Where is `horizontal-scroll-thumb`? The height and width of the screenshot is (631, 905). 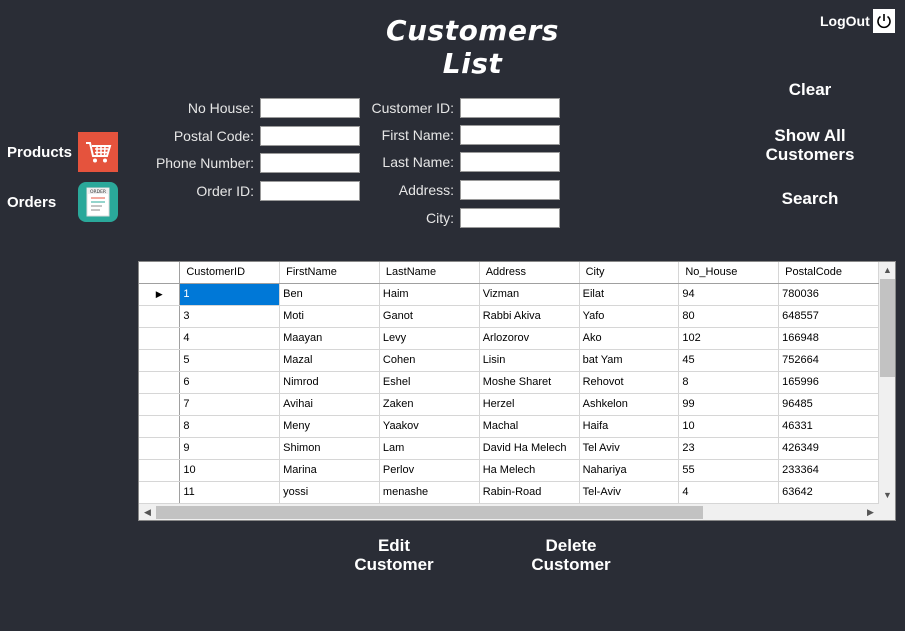 horizontal-scroll-thumb is located at coordinates (429, 512).